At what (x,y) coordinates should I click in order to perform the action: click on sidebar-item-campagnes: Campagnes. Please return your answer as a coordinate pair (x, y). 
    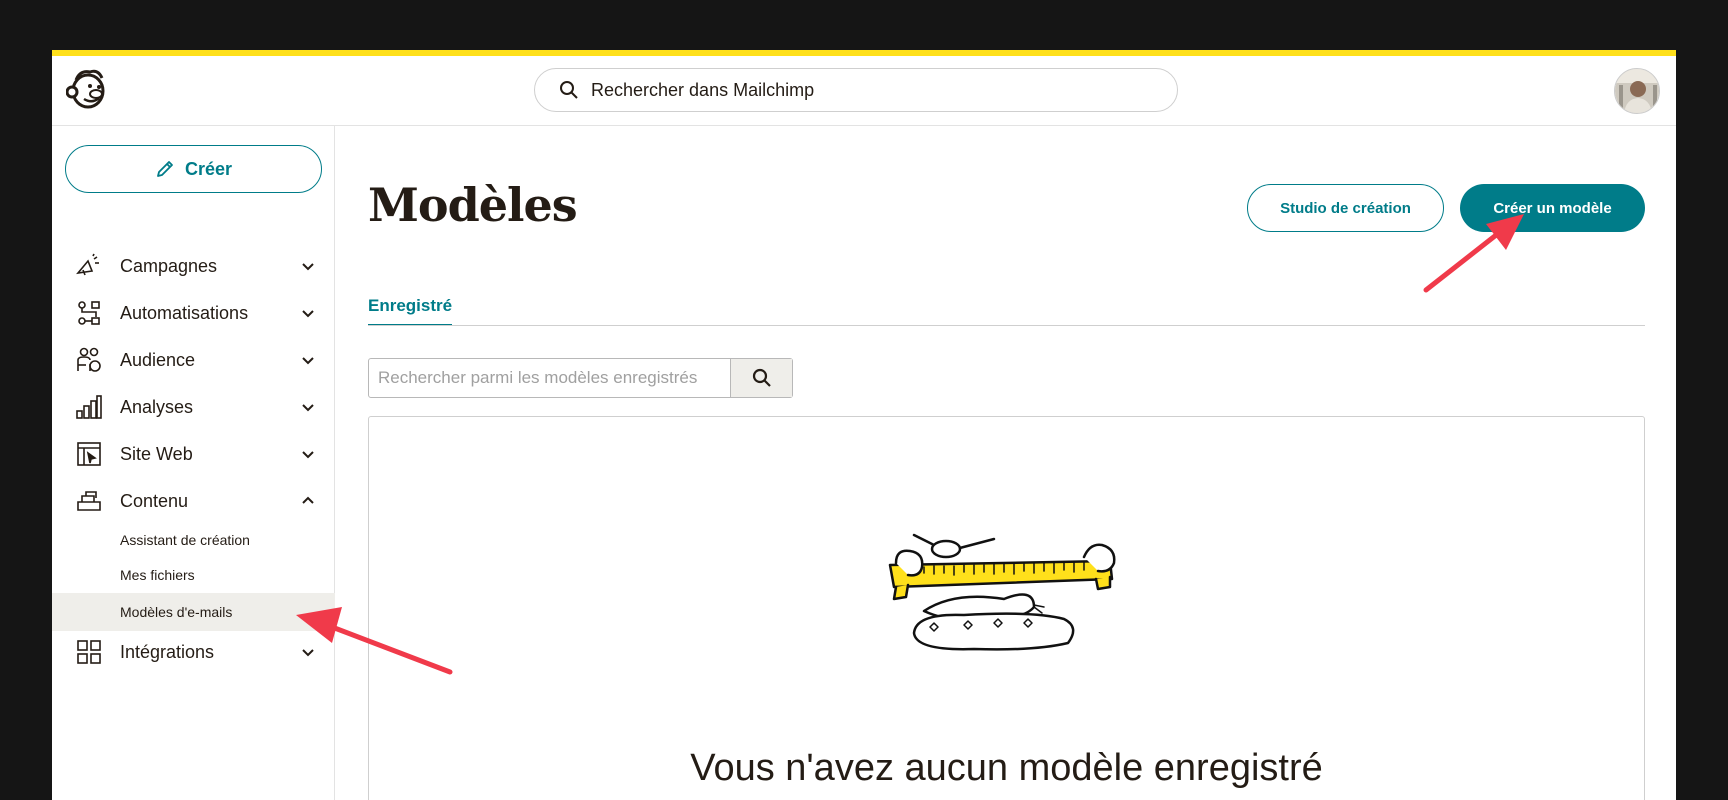
    Looking at the image, I should click on (193, 266).